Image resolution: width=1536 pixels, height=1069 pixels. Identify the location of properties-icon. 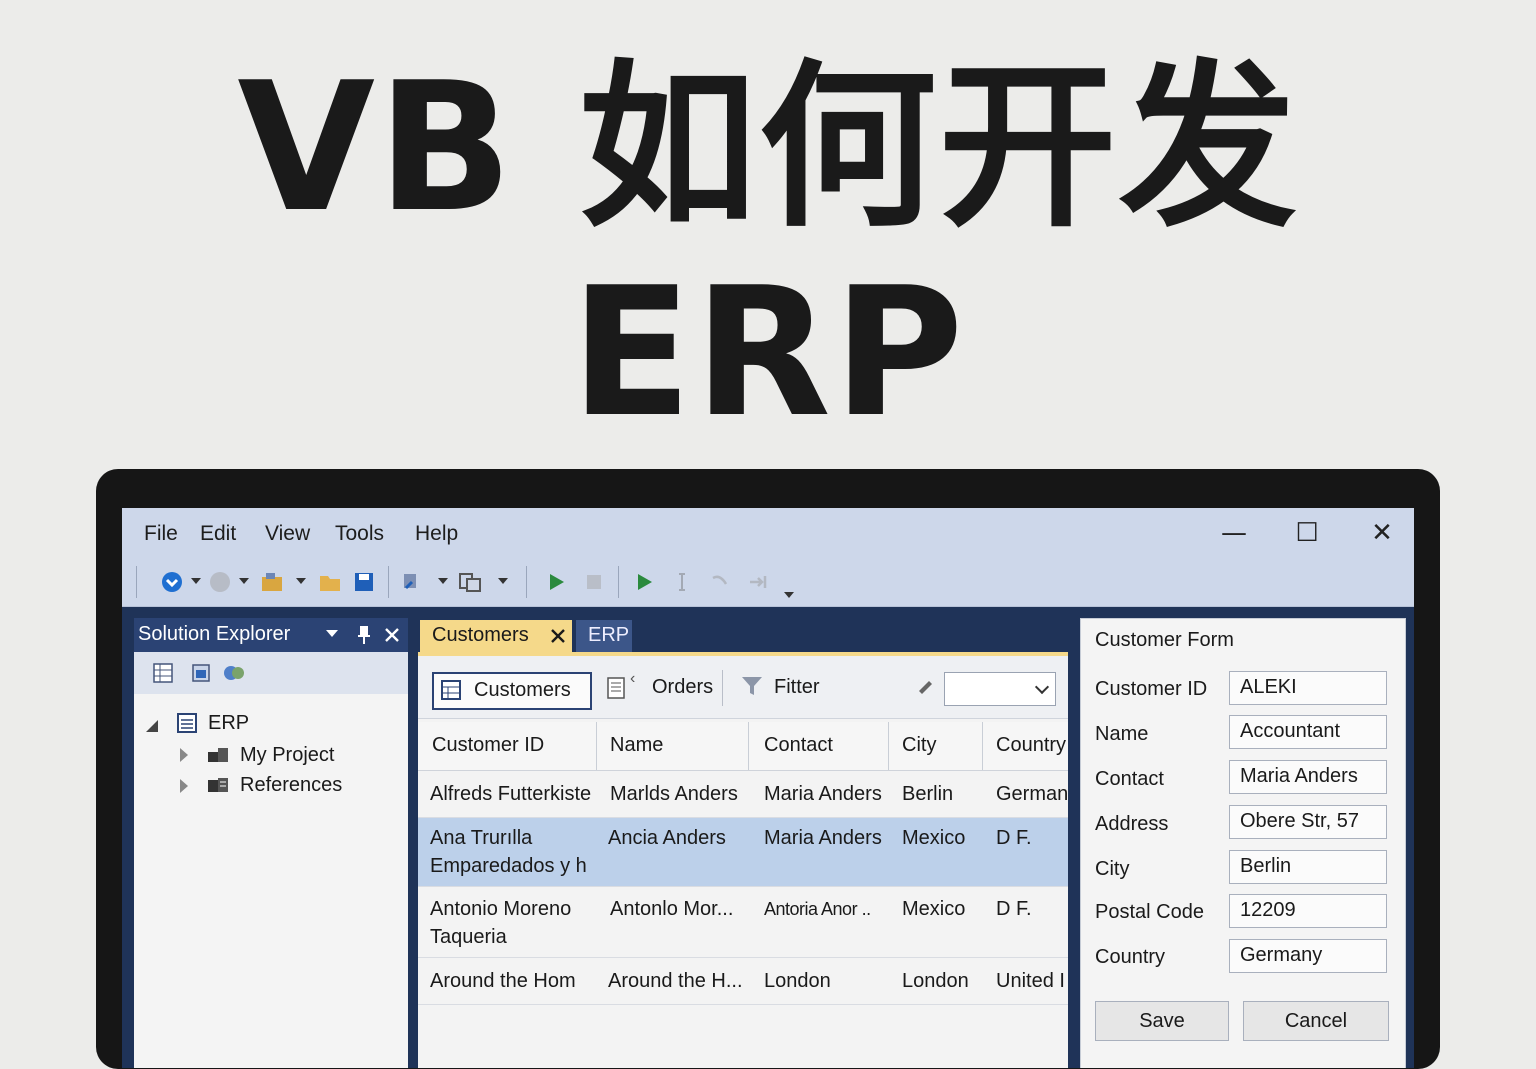
(163, 673).